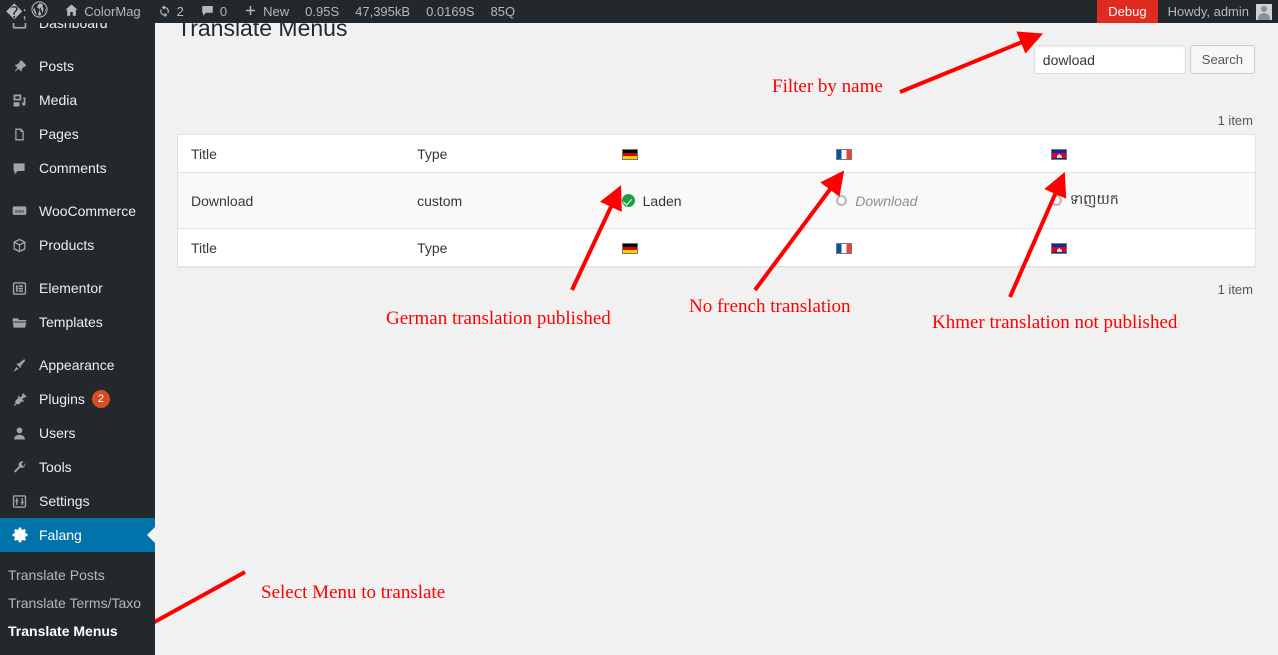  I want to click on sidebar-item-label: WooCommerce, so click(87, 211).